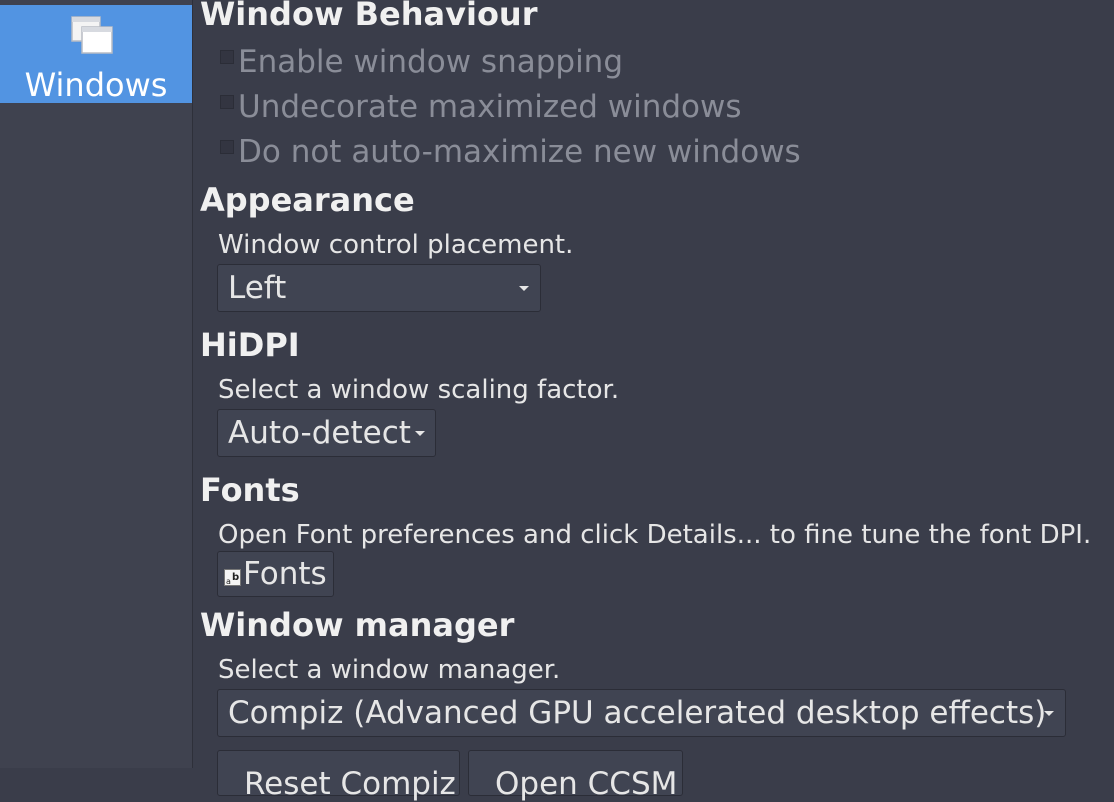 This screenshot has width=1114, height=802. I want to click on undecorate-option: Undecorate maximized windows, so click(481, 107).